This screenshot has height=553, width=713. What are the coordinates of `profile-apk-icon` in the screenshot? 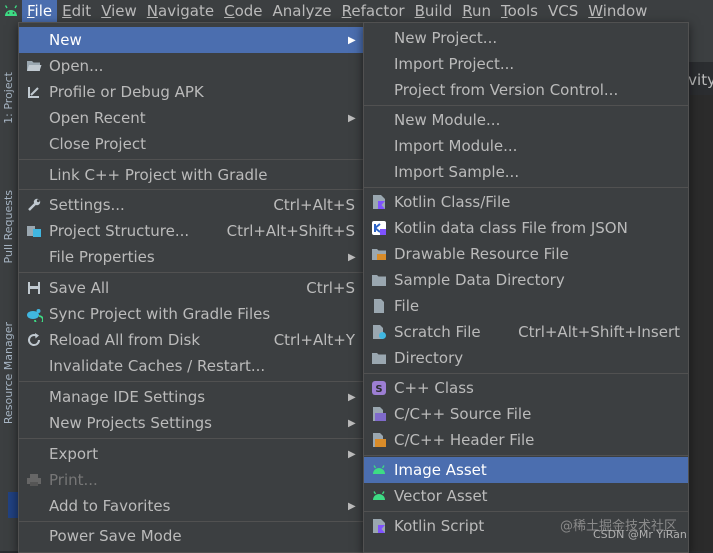 It's located at (34, 92).